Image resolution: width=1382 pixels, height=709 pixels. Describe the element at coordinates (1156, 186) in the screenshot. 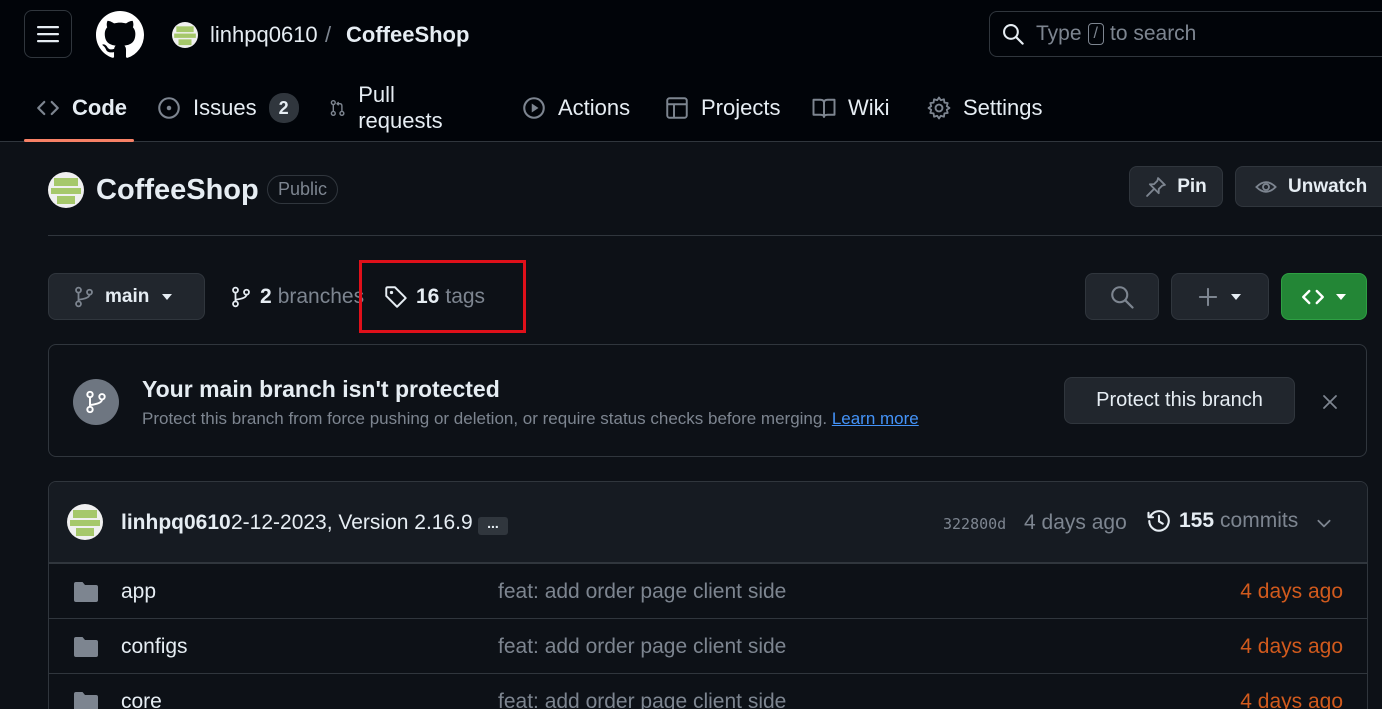

I see `pin-icon` at that location.